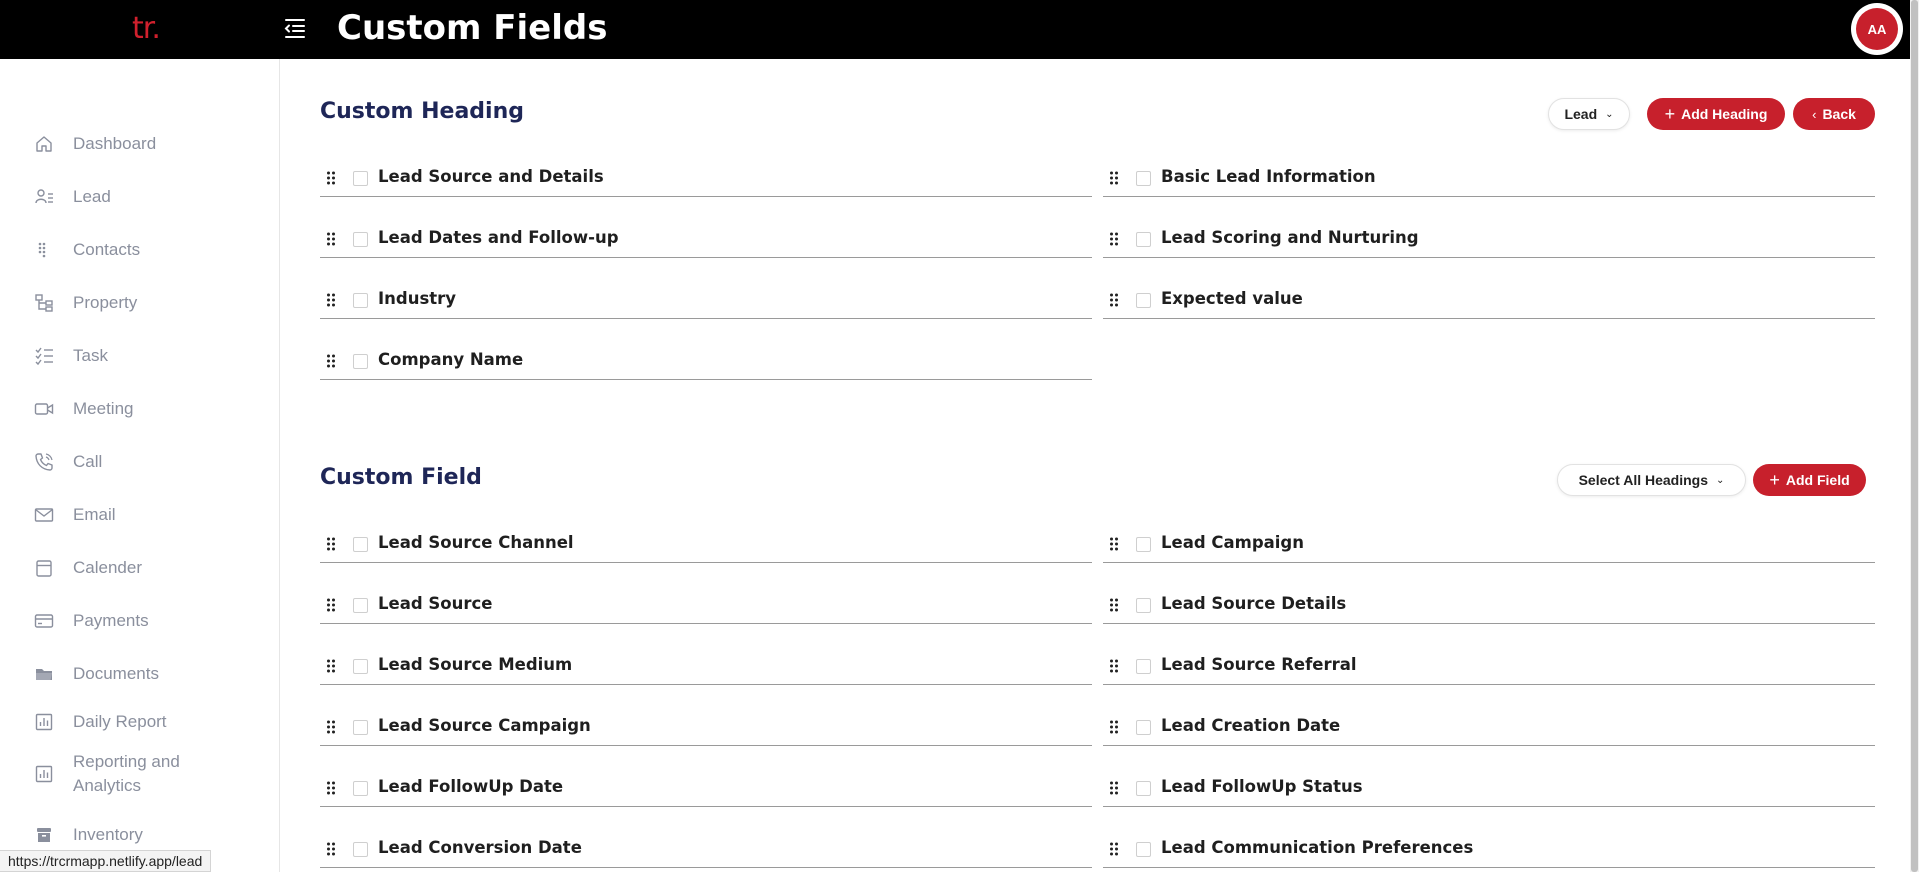 This screenshot has width=1919, height=872. What do you see at coordinates (139, 356) in the screenshot?
I see `sidebar-item-task: Task` at bounding box center [139, 356].